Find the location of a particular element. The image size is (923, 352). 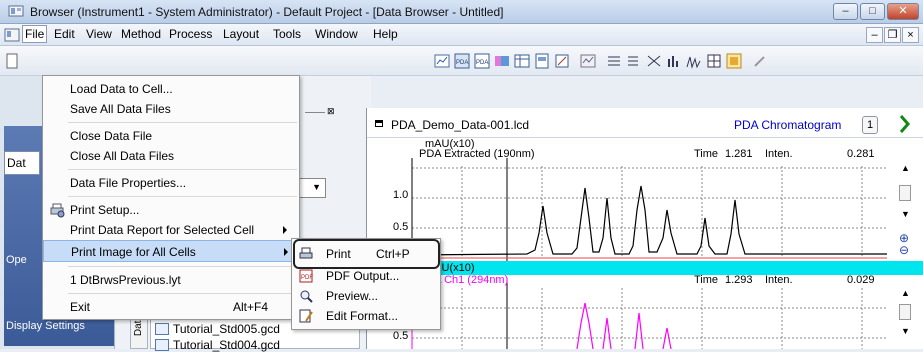

contour-icon is located at coordinates (502, 61).